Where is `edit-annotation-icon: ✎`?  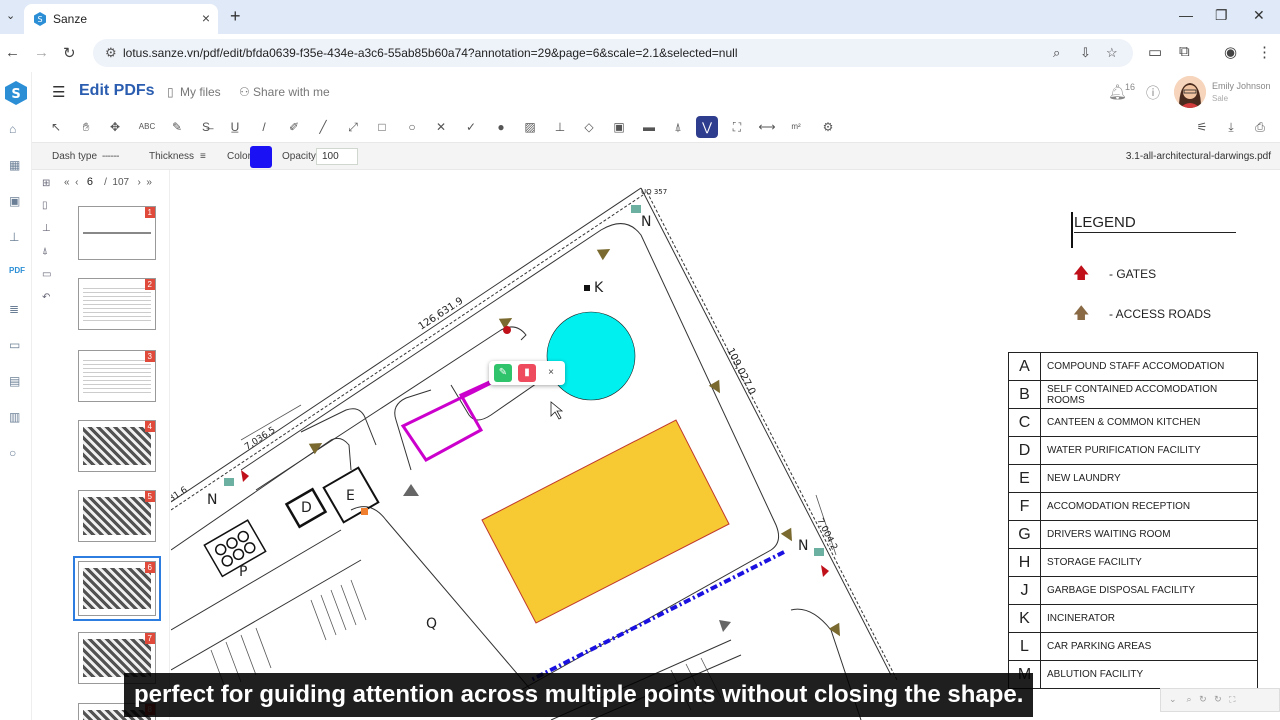 edit-annotation-icon: ✎ is located at coordinates (503, 373).